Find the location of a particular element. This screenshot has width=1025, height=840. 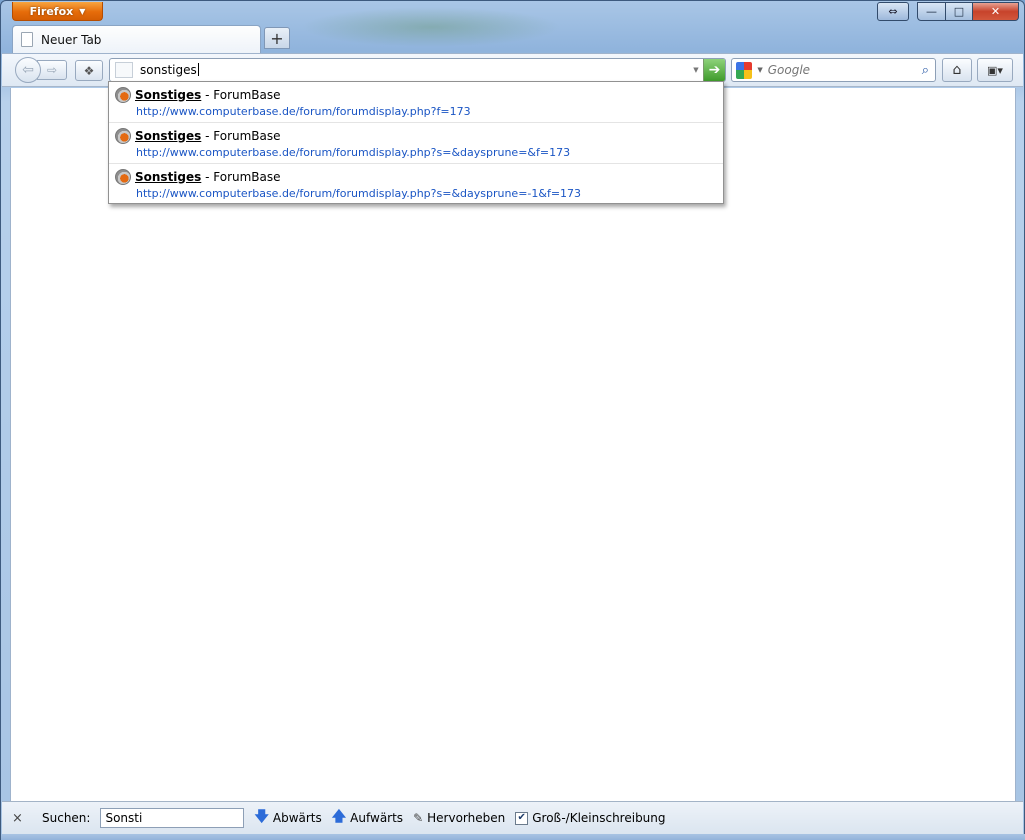

highlight-label: Hervorheben is located at coordinates (466, 818).